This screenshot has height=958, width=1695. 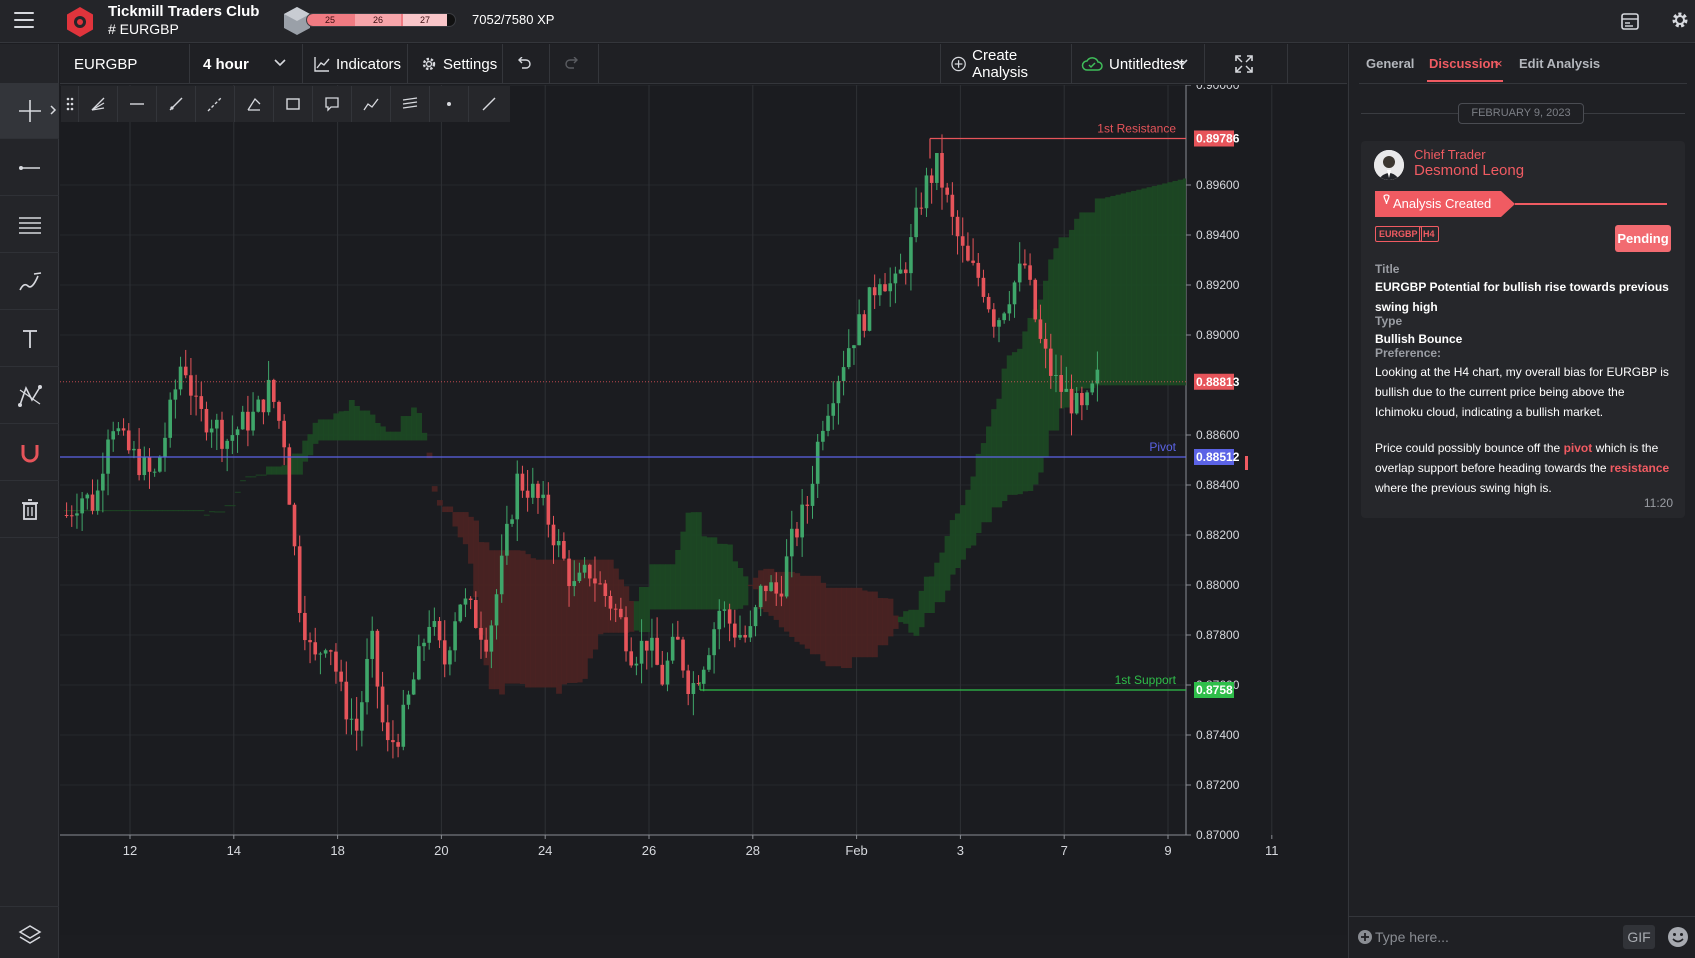 I want to click on brush-tool, so click(x=29, y=282).